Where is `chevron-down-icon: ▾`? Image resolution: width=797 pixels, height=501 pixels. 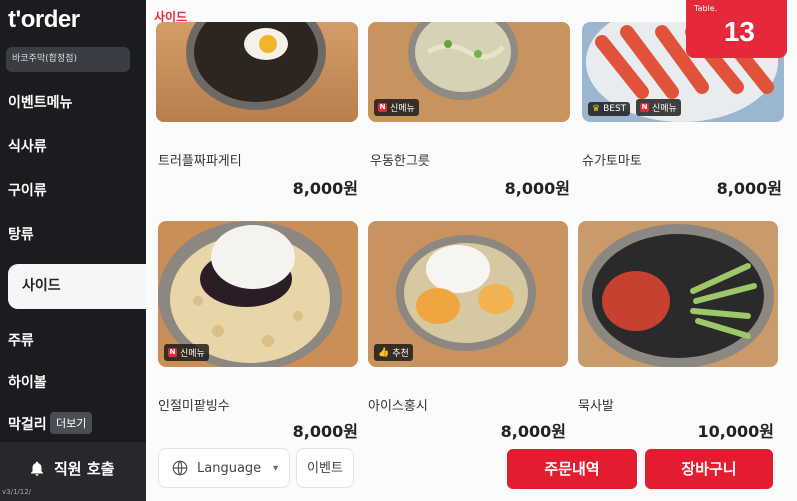
chevron-down-icon: ▾ is located at coordinates (276, 468).